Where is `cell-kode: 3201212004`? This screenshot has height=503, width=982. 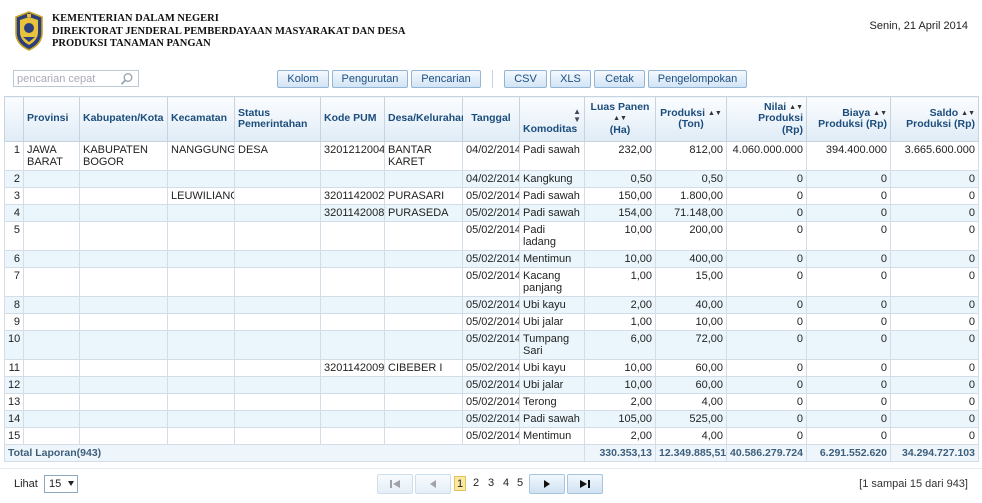
cell-kode: 3201212004 is located at coordinates (352, 156).